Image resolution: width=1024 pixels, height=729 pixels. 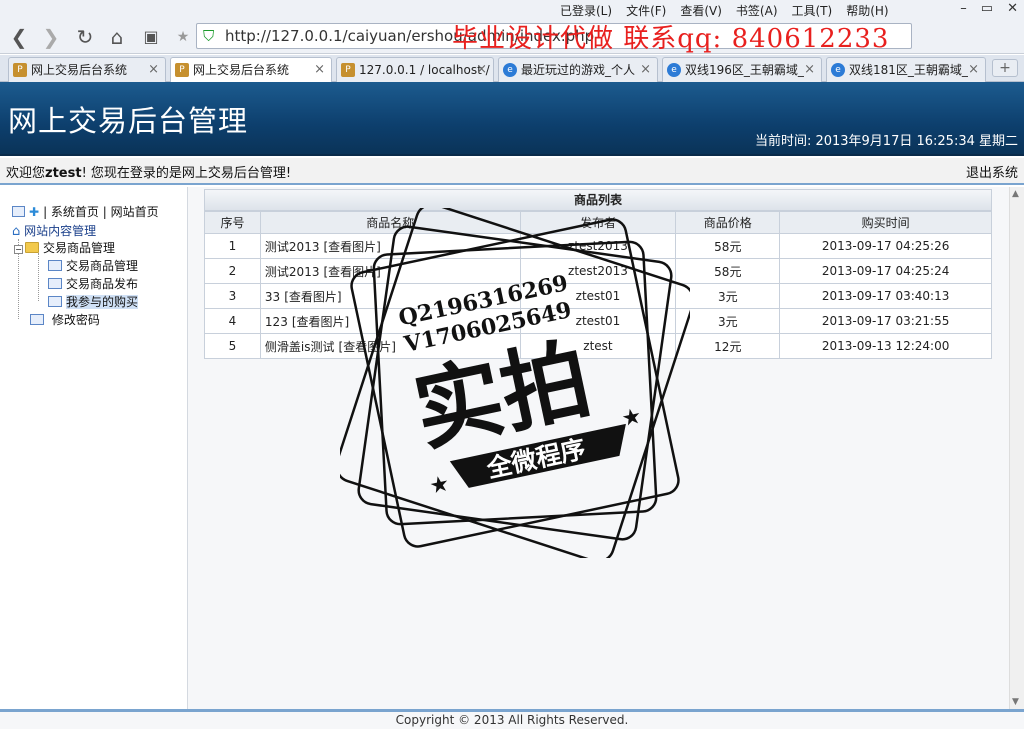 I want to click on purchase-time: 2013-09-13 12:24:00, so click(x=885, y=346).